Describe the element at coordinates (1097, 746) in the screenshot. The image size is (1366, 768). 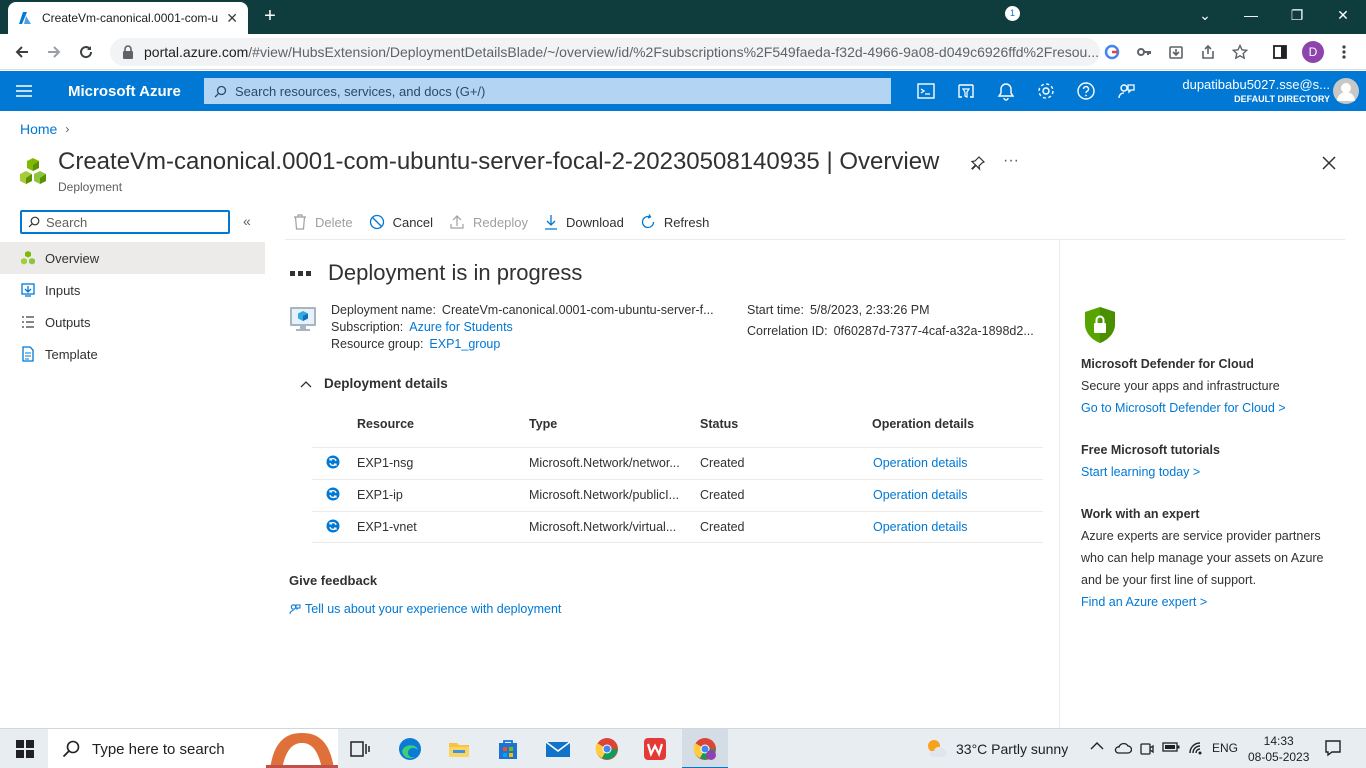
I see `show-hidden-icons-chevron-icon` at that location.